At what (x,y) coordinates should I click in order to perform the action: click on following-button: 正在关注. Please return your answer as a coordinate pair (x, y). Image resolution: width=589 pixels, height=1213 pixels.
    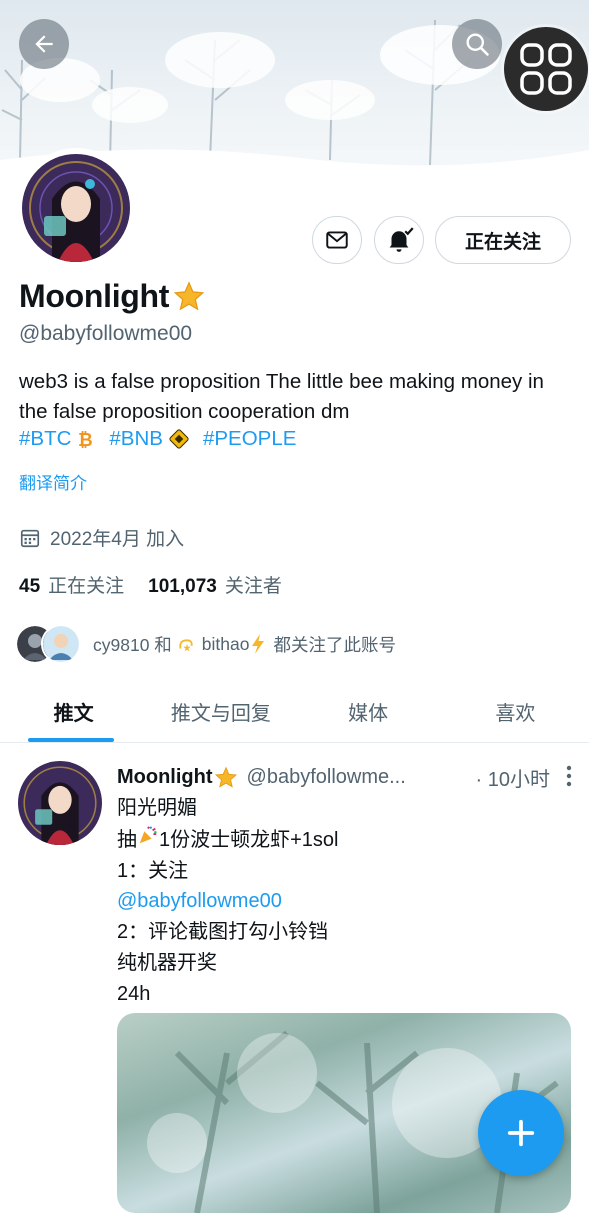
    Looking at the image, I should click on (503, 240).